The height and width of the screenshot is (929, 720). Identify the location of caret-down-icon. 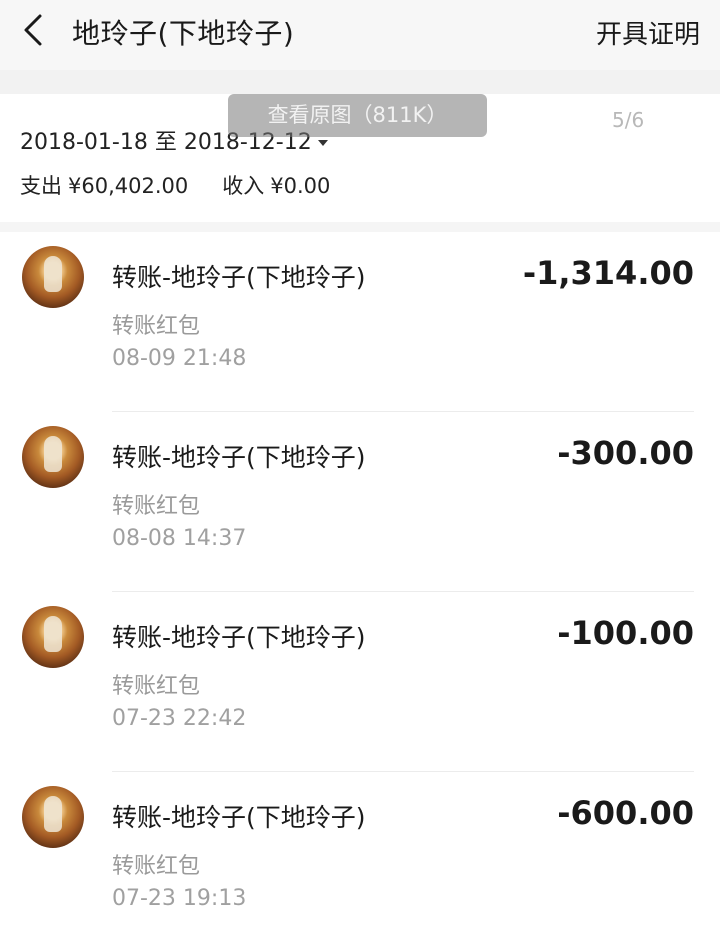
(322, 143).